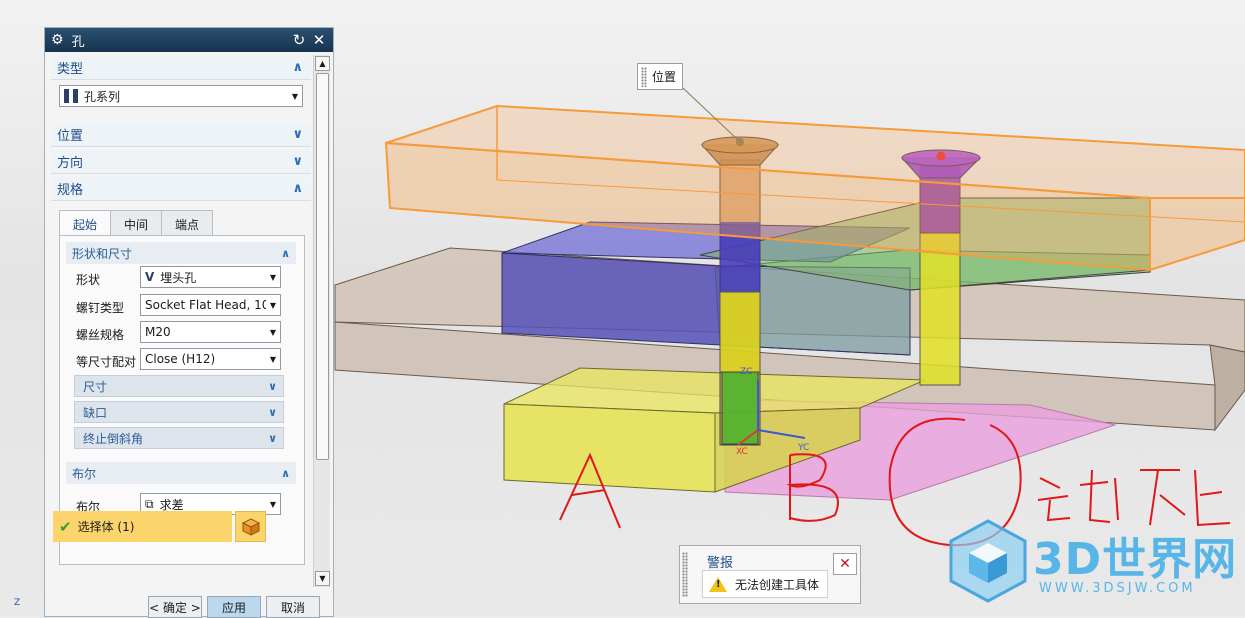 The width and height of the screenshot is (1245, 618). Describe the element at coordinates (293, 607) in the screenshot. I see `cancel-button: 取消` at that location.